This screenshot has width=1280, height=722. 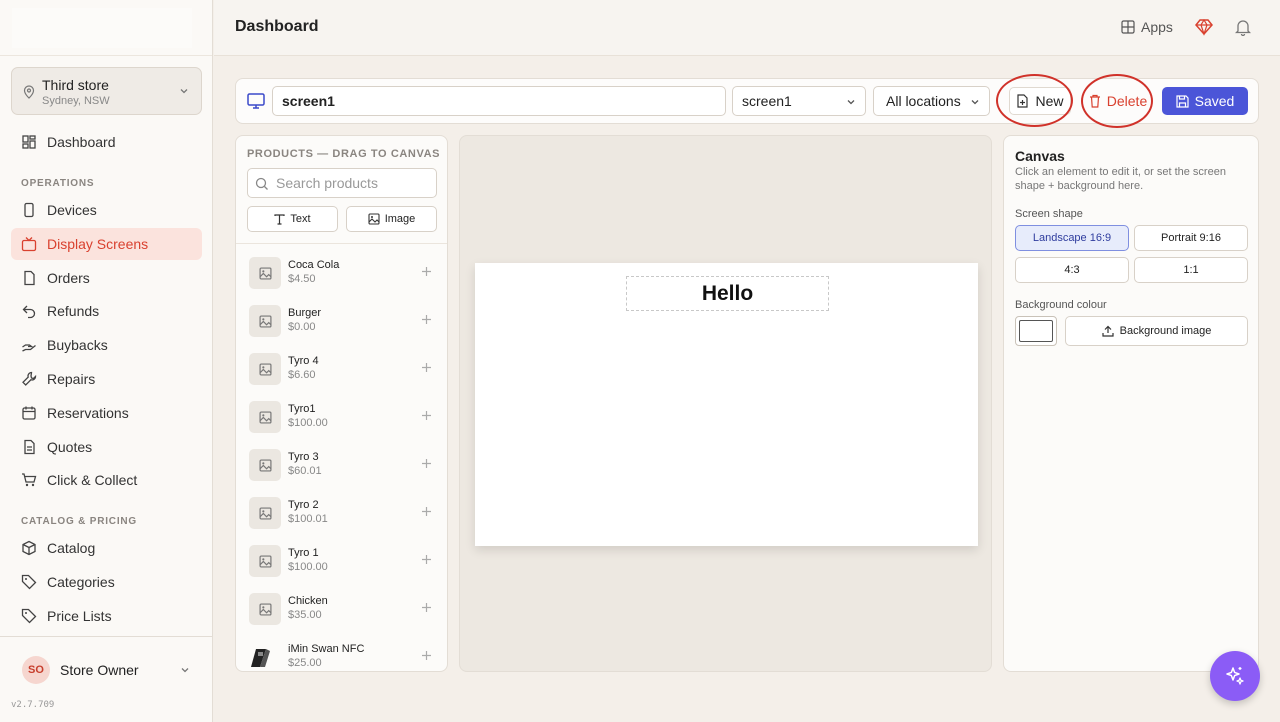 I want to click on image-tool-label: Image, so click(x=400, y=219).